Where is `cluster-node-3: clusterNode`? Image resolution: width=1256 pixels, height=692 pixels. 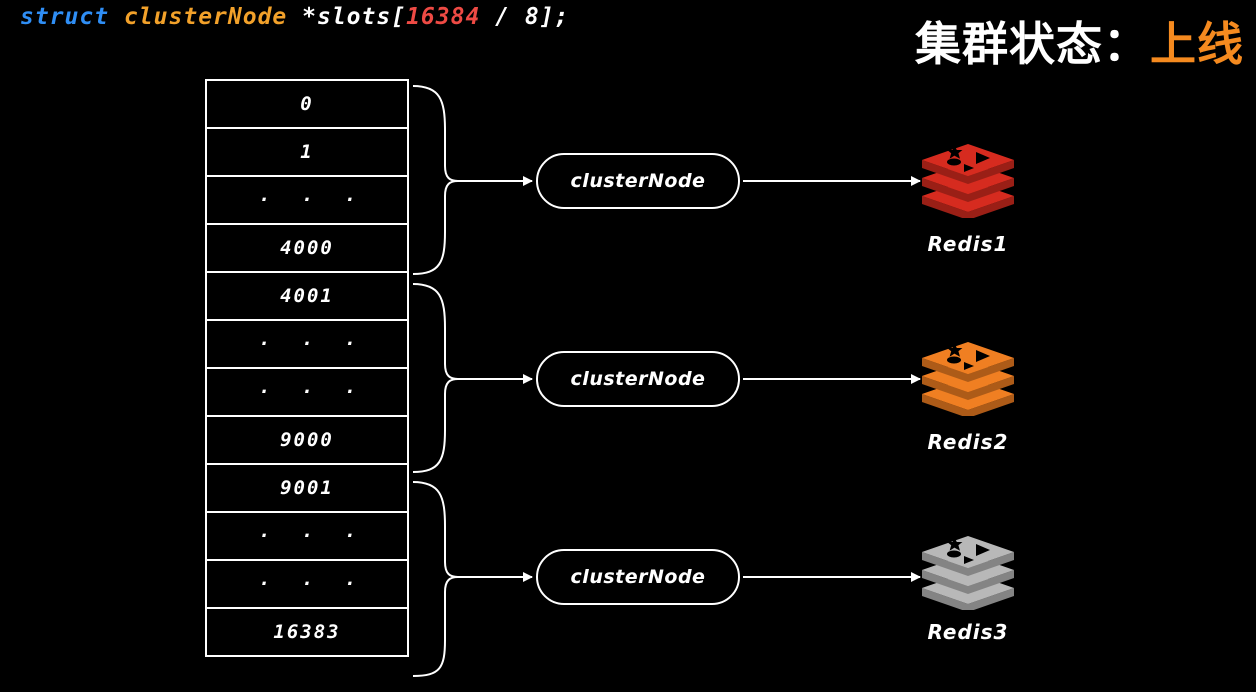
cluster-node-3: clusterNode is located at coordinates (638, 577).